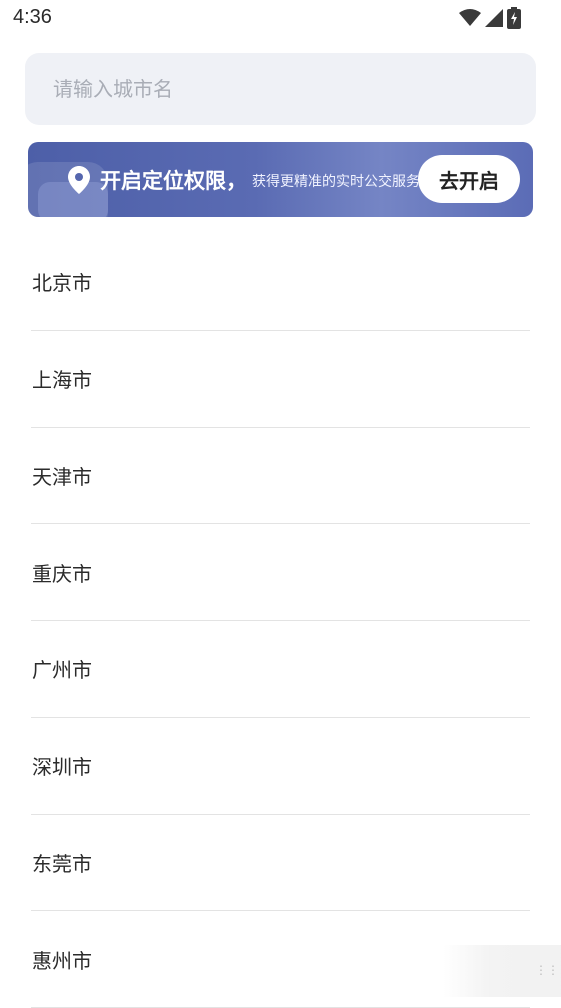 The image size is (561, 1008). I want to click on cellular-signal-icon, so click(494, 18).